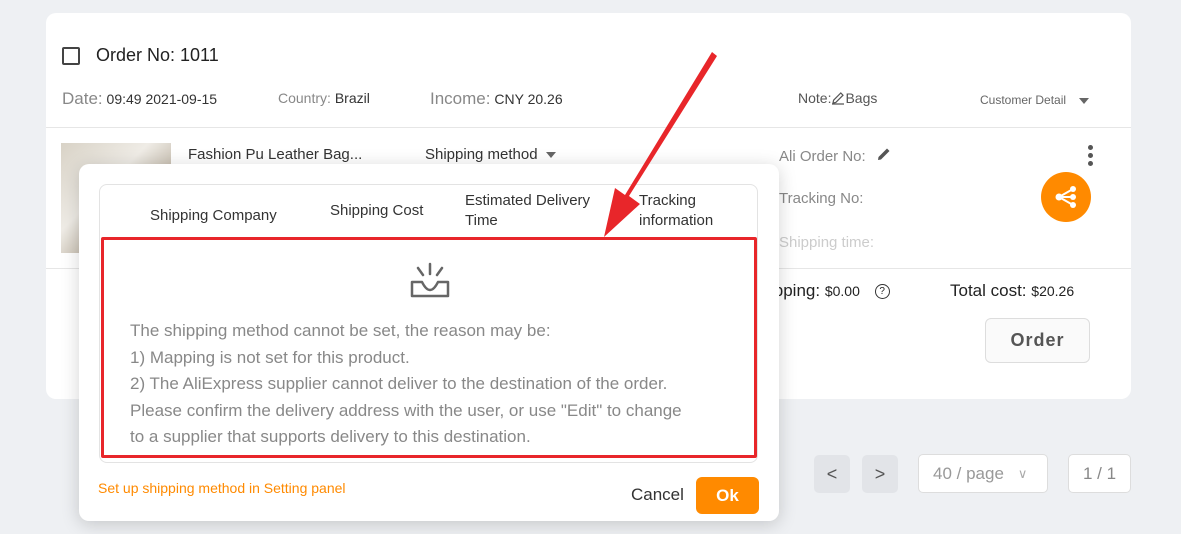 Image resolution: width=1181 pixels, height=534 pixels. What do you see at coordinates (71, 56) in the screenshot?
I see `order-checkbox` at bounding box center [71, 56].